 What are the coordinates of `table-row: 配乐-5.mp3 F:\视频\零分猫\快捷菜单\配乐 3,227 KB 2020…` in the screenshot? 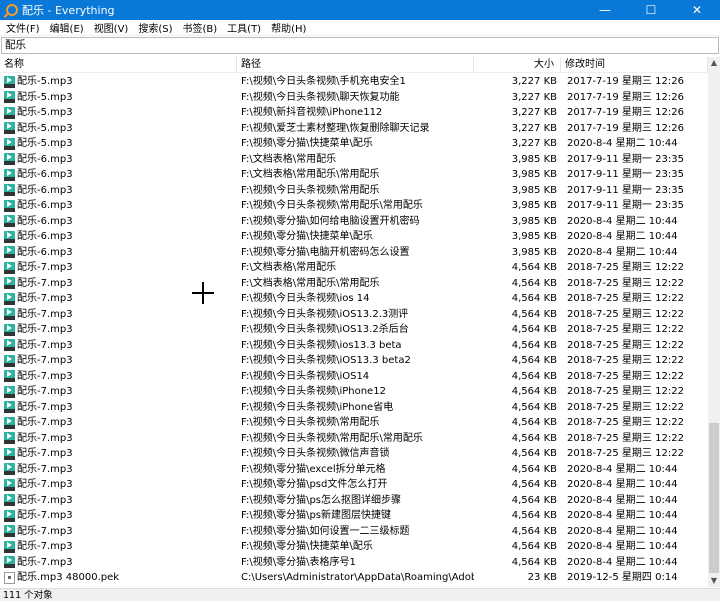 It's located at (354, 144).